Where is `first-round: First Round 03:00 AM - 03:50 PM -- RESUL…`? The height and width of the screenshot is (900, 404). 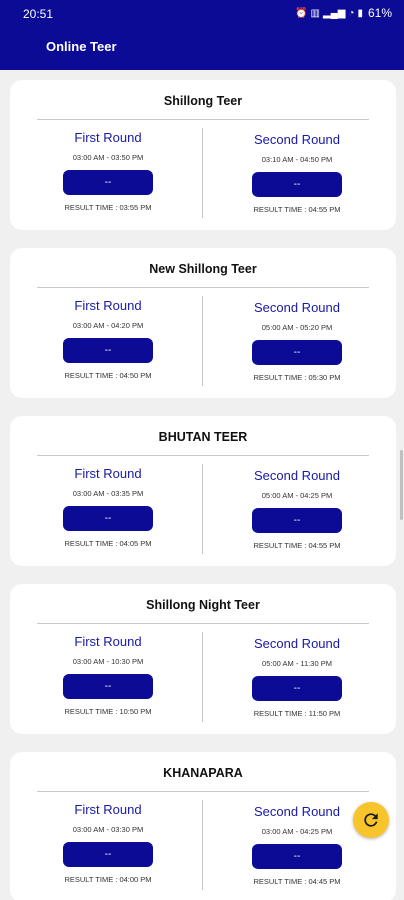 first-round: First Round 03:00 AM - 03:50 PM -- RESUL… is located at coordinates (108, 171).